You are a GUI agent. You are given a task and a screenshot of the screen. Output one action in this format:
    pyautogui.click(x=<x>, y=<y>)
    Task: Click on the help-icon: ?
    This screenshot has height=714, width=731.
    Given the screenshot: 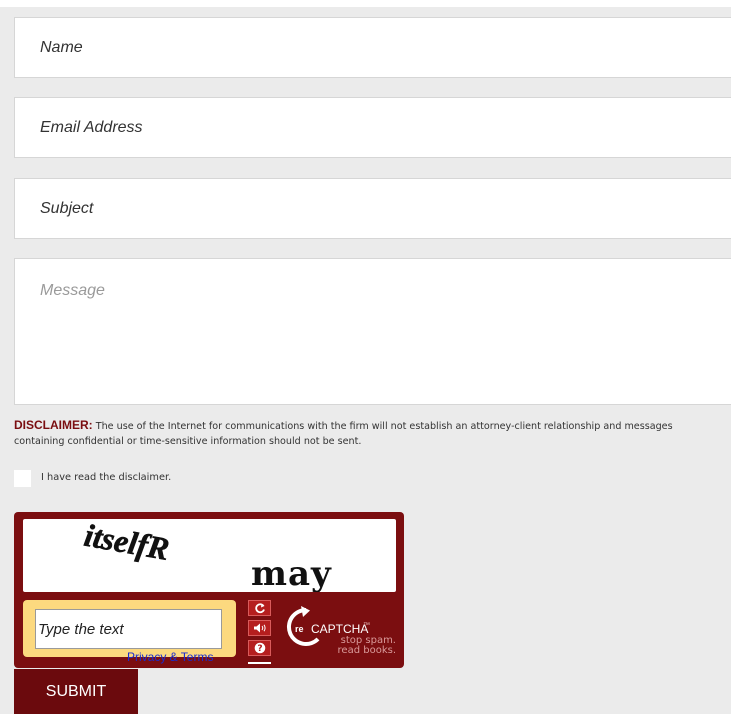 What is the action you would take?
    pyautogui.click(x=259, y=648)
    